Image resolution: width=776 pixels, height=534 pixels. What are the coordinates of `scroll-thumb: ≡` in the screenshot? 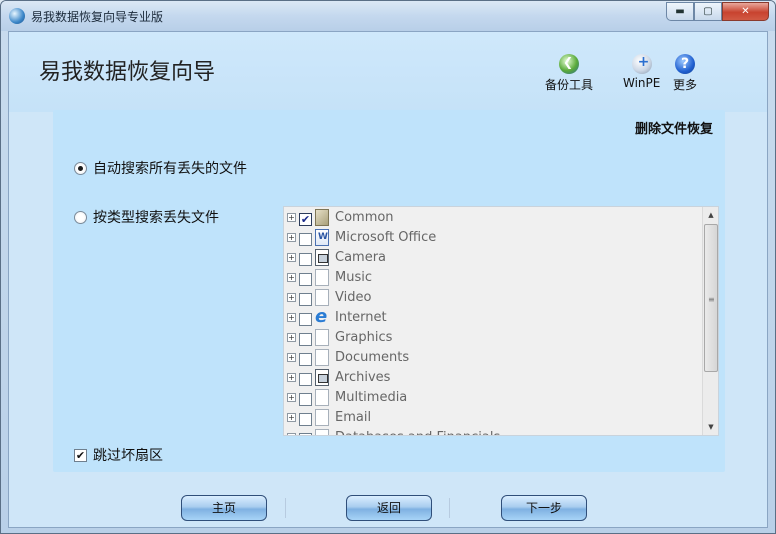 It's located at (711, 298).